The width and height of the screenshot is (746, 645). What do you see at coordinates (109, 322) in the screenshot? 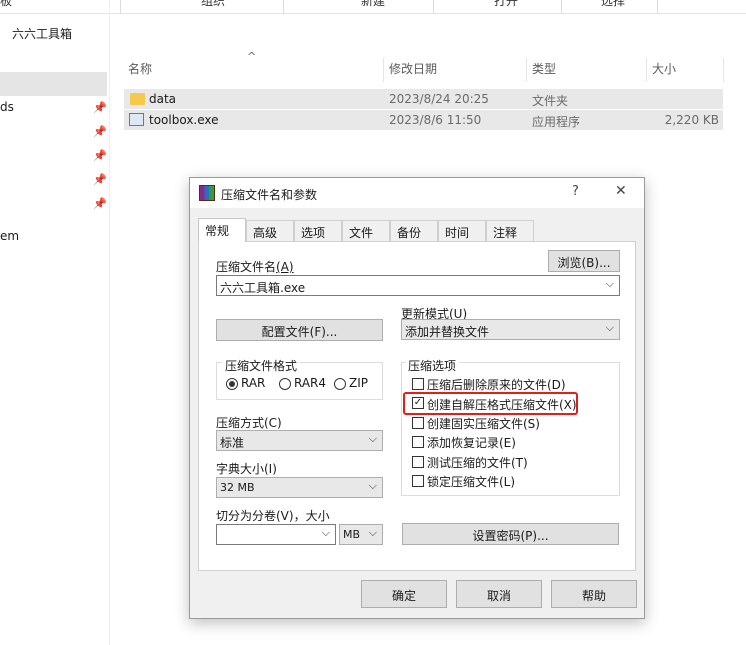
I see `nav-divider` at bounding box center [109, 322].